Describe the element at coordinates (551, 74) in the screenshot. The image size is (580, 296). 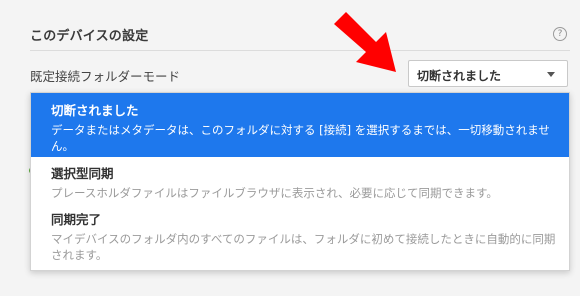
I see `chevron-down-icon` at that location.